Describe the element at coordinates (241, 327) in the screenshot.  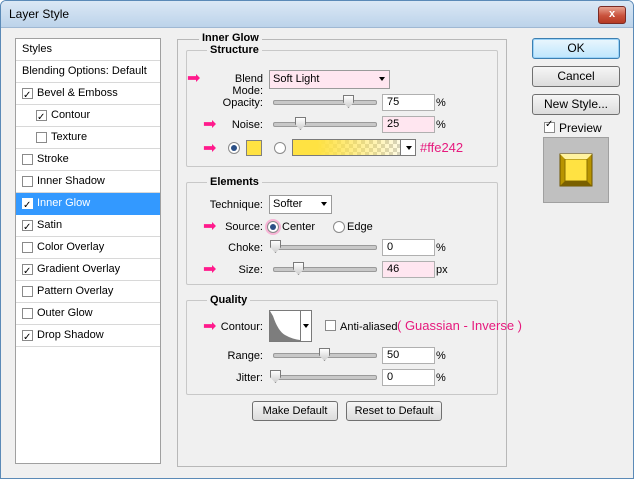
I see `contour-label: Contour:` at that location.